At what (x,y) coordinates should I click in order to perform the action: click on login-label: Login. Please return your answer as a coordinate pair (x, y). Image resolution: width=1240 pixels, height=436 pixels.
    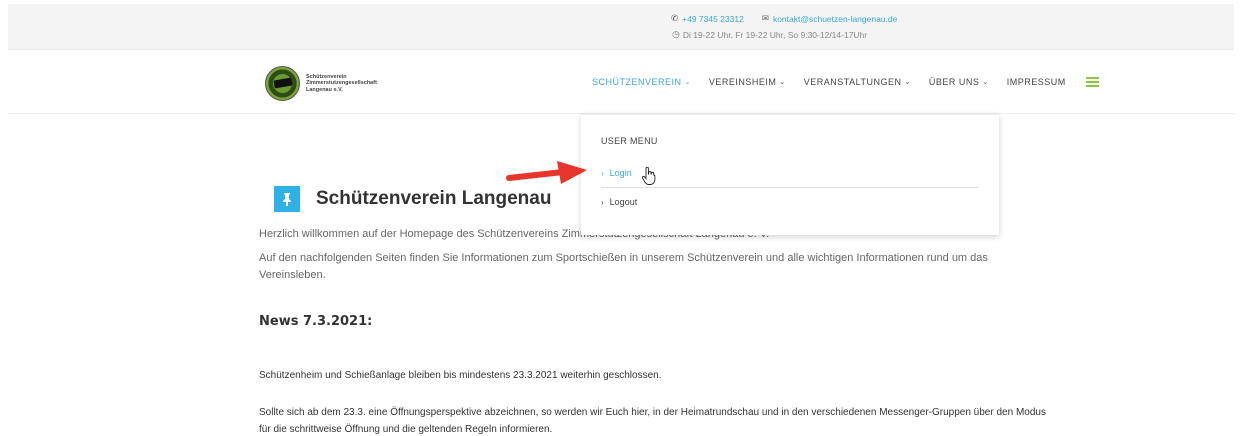
    Looking at the image, I should click on (620, 173).